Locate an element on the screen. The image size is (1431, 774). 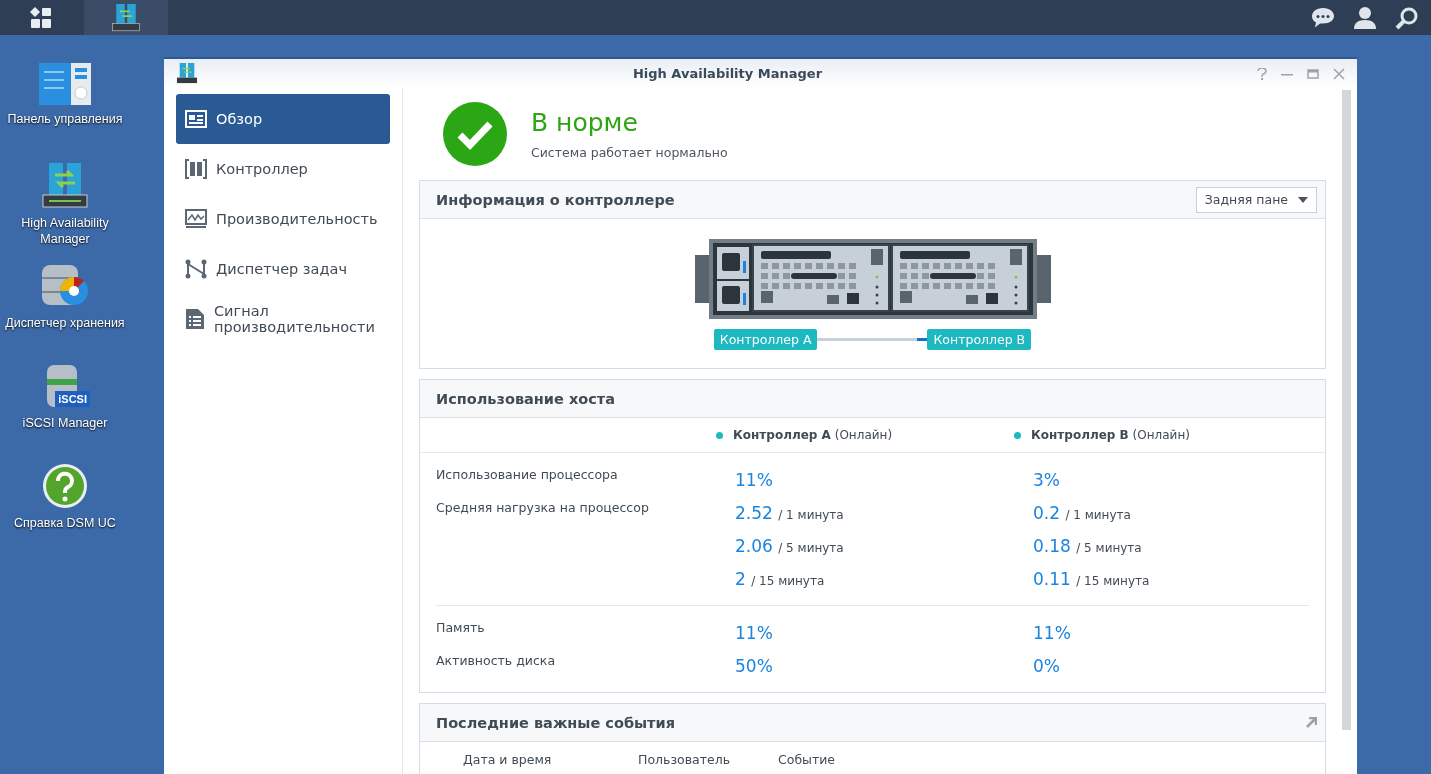
status-title: В норме is located at coordinates (585, 122).